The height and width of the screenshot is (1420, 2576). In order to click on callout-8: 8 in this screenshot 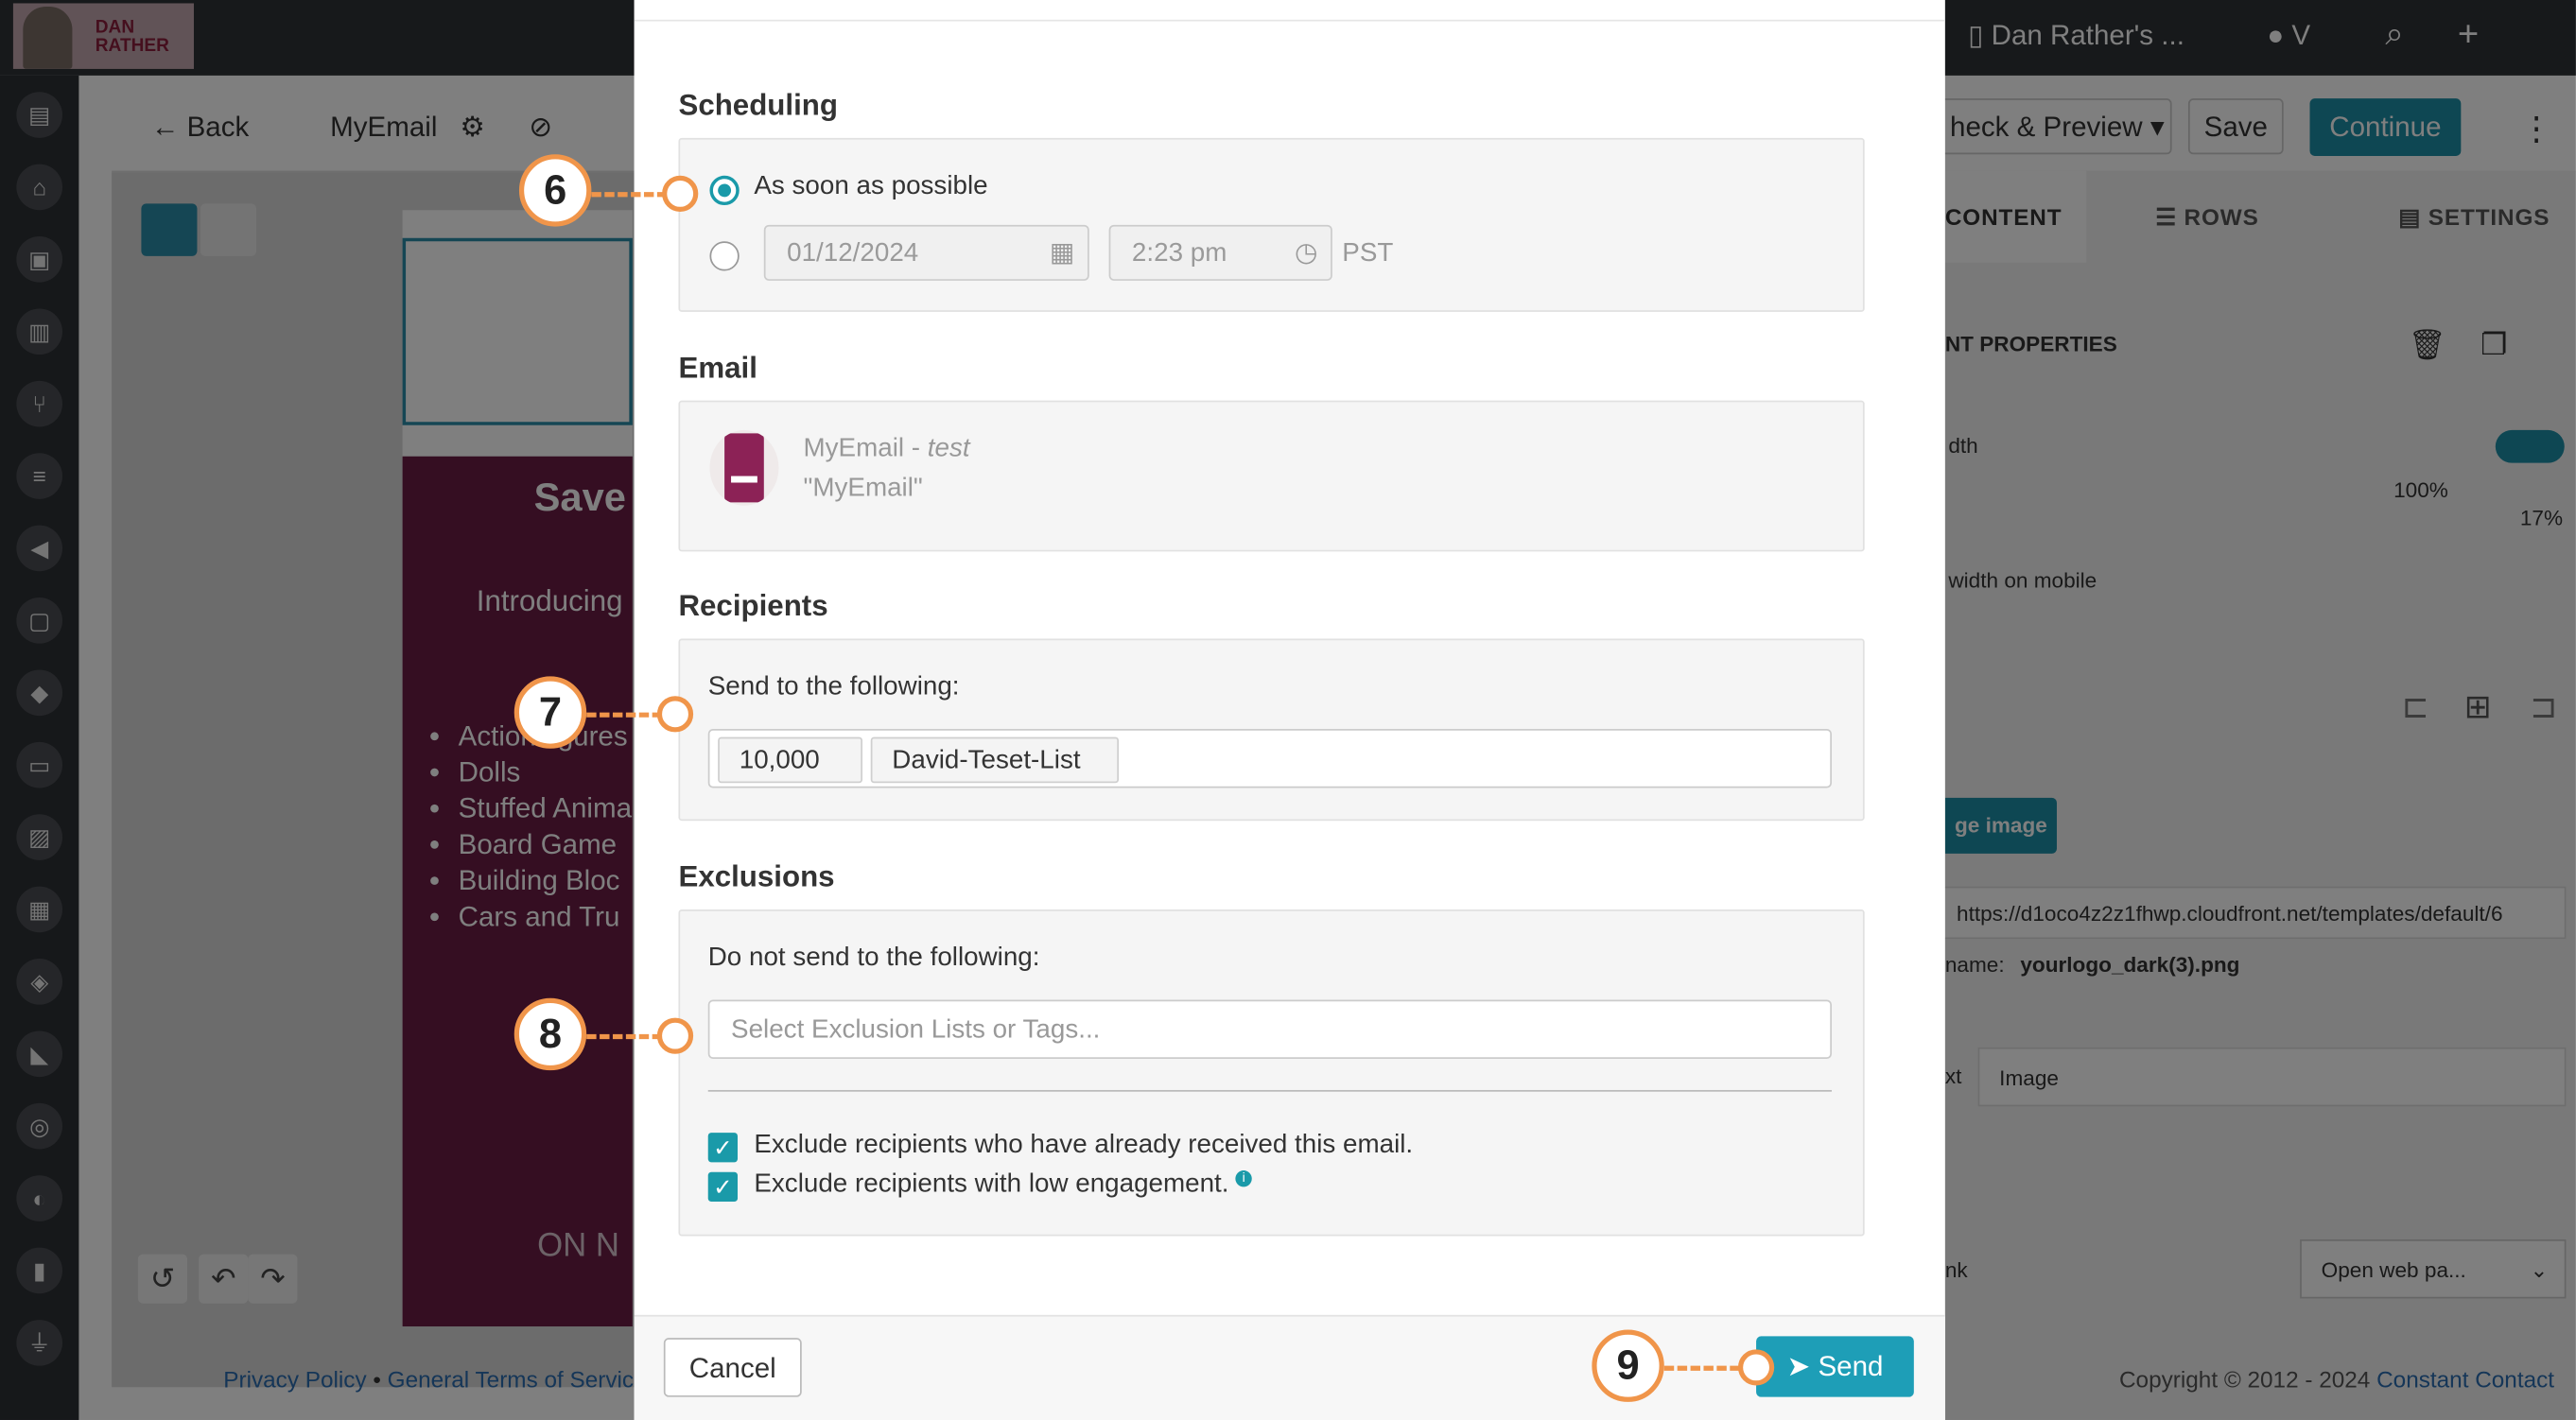, I will do `click(550, 1034)`.